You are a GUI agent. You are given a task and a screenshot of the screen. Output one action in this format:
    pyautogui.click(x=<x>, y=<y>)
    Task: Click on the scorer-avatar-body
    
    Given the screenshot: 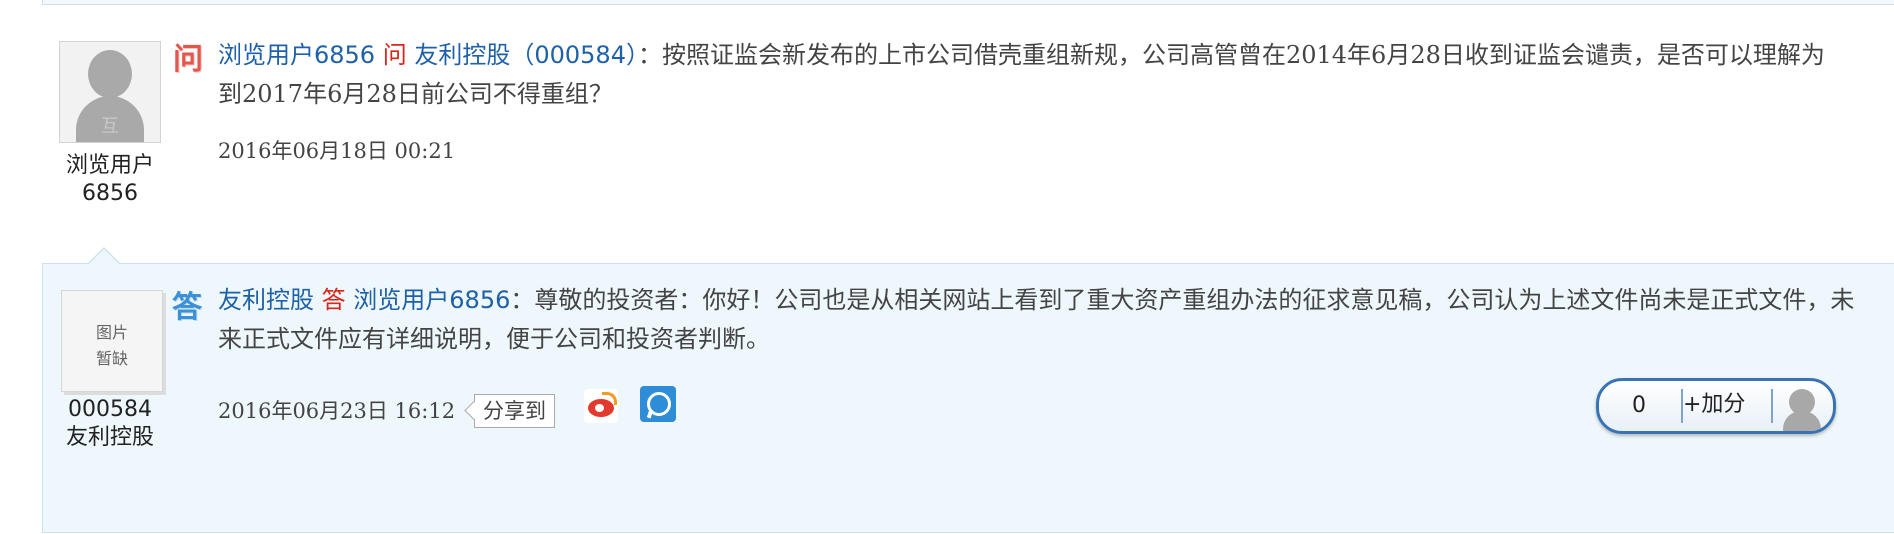 What is the action you would take?
    pyautogui.click(x=1802, y=421)
    